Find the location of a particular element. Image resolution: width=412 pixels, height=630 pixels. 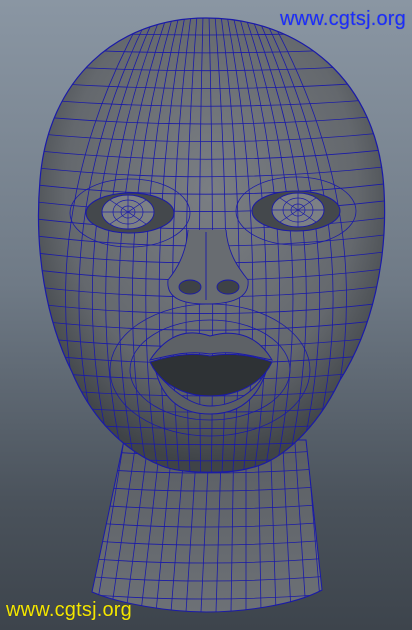

right-eye is located at coordinates (296, 211).